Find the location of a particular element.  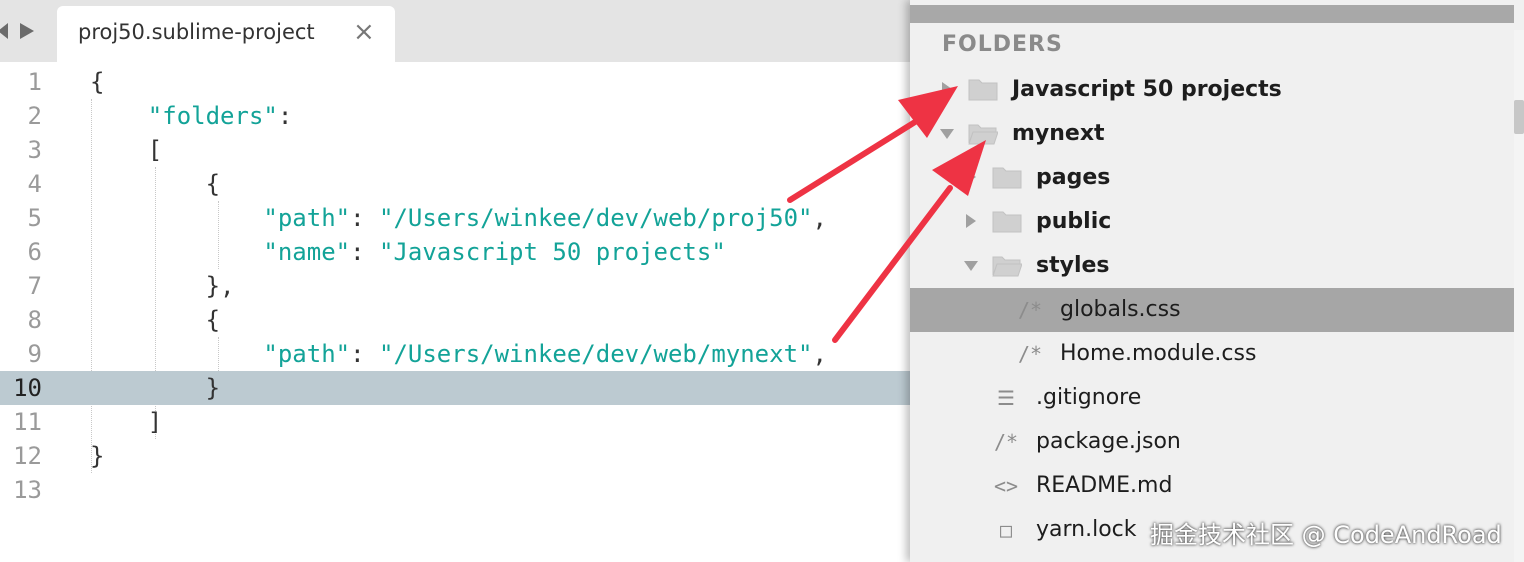

code-line: 13 is located at coordinates (455, 490).